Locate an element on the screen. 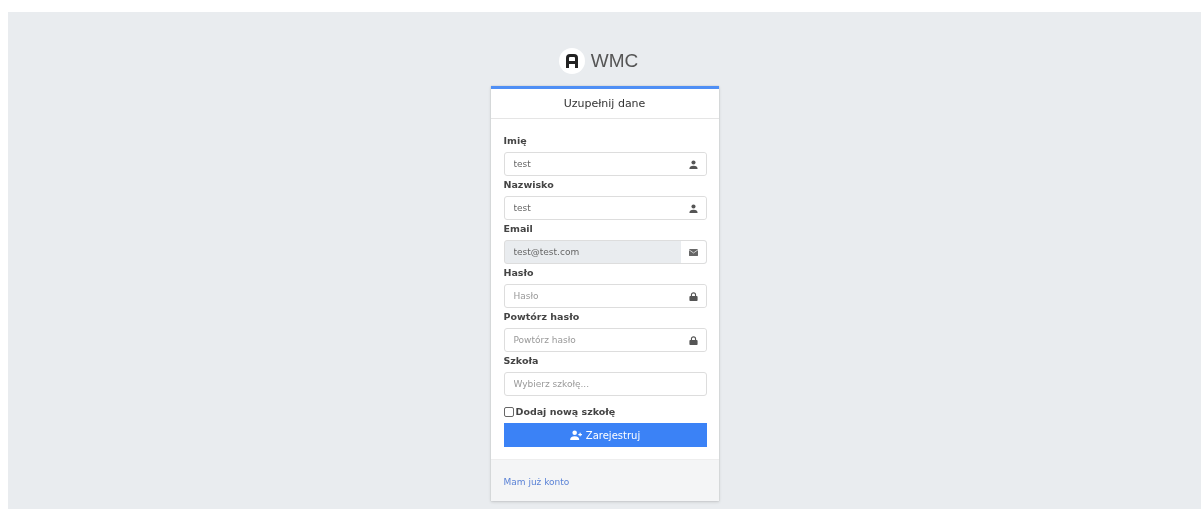  field-label: Hasło is located at coordinates (519, 273).